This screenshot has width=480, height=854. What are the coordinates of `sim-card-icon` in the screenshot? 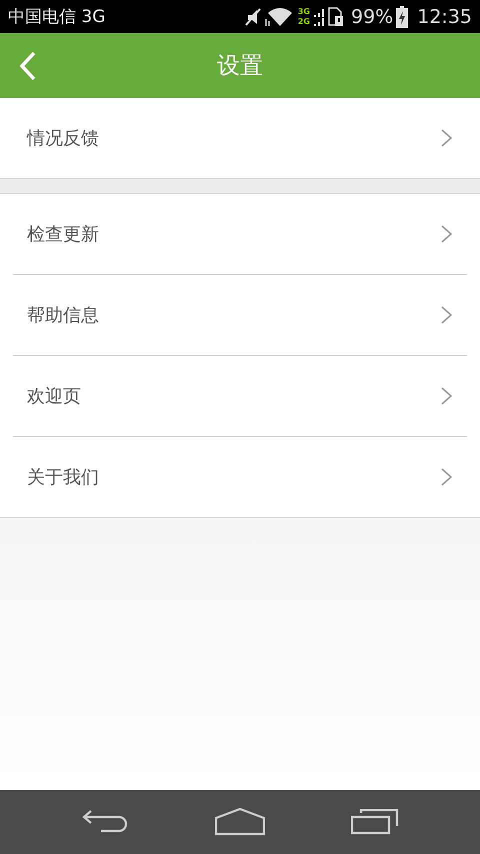 It's located at (336, 16).